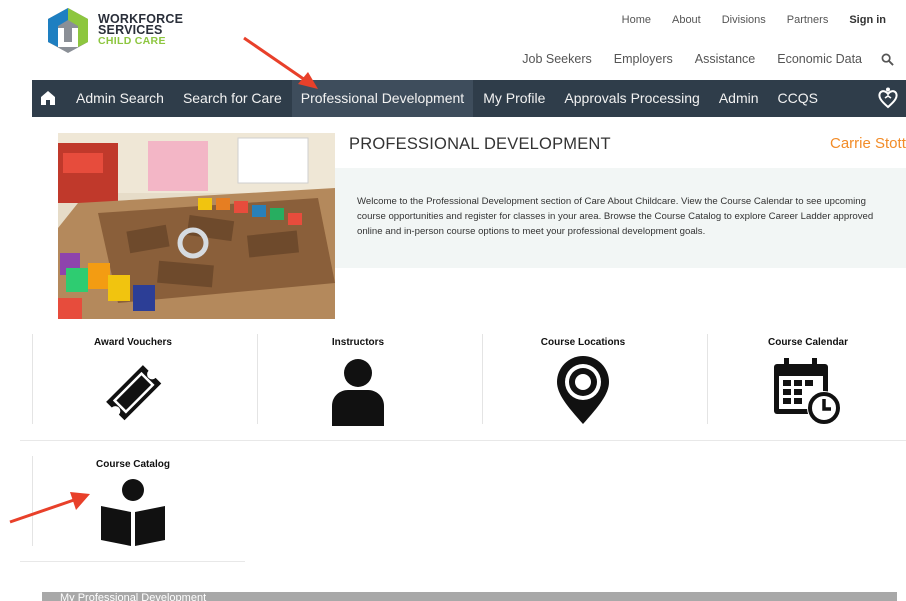 The height and width of the screenshot is (601, 906). I want to click on my-professional-development-bar: My Professional Development, so click(469, 596).